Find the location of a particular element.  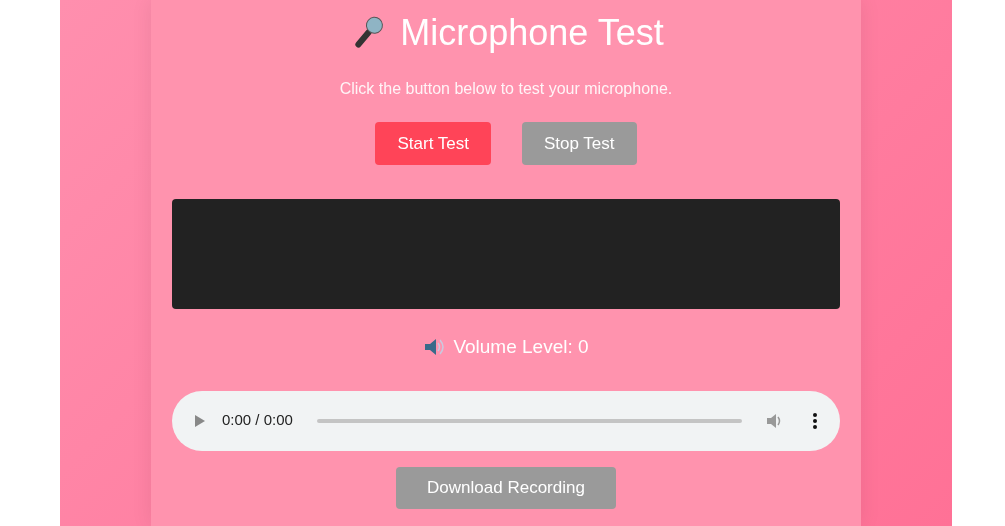

more-options-icon is located at coordinates (815, 420).